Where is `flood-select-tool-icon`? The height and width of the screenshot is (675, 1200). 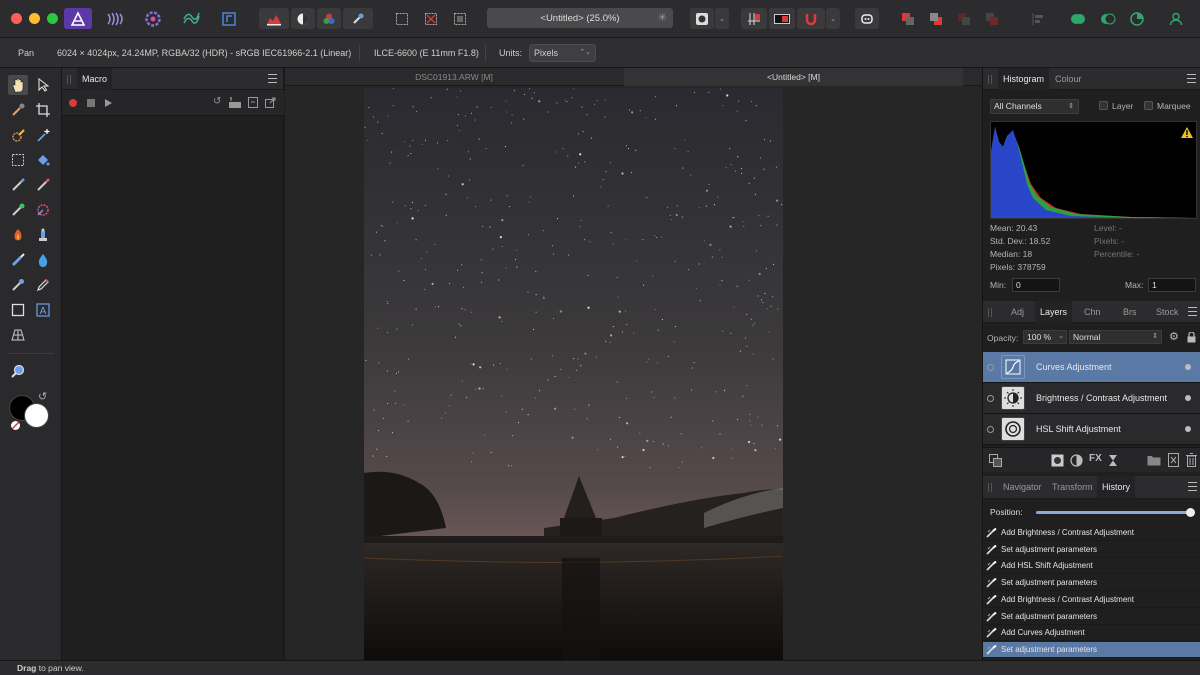 flood-select-tool-icon is located at coordinates (43, 135).